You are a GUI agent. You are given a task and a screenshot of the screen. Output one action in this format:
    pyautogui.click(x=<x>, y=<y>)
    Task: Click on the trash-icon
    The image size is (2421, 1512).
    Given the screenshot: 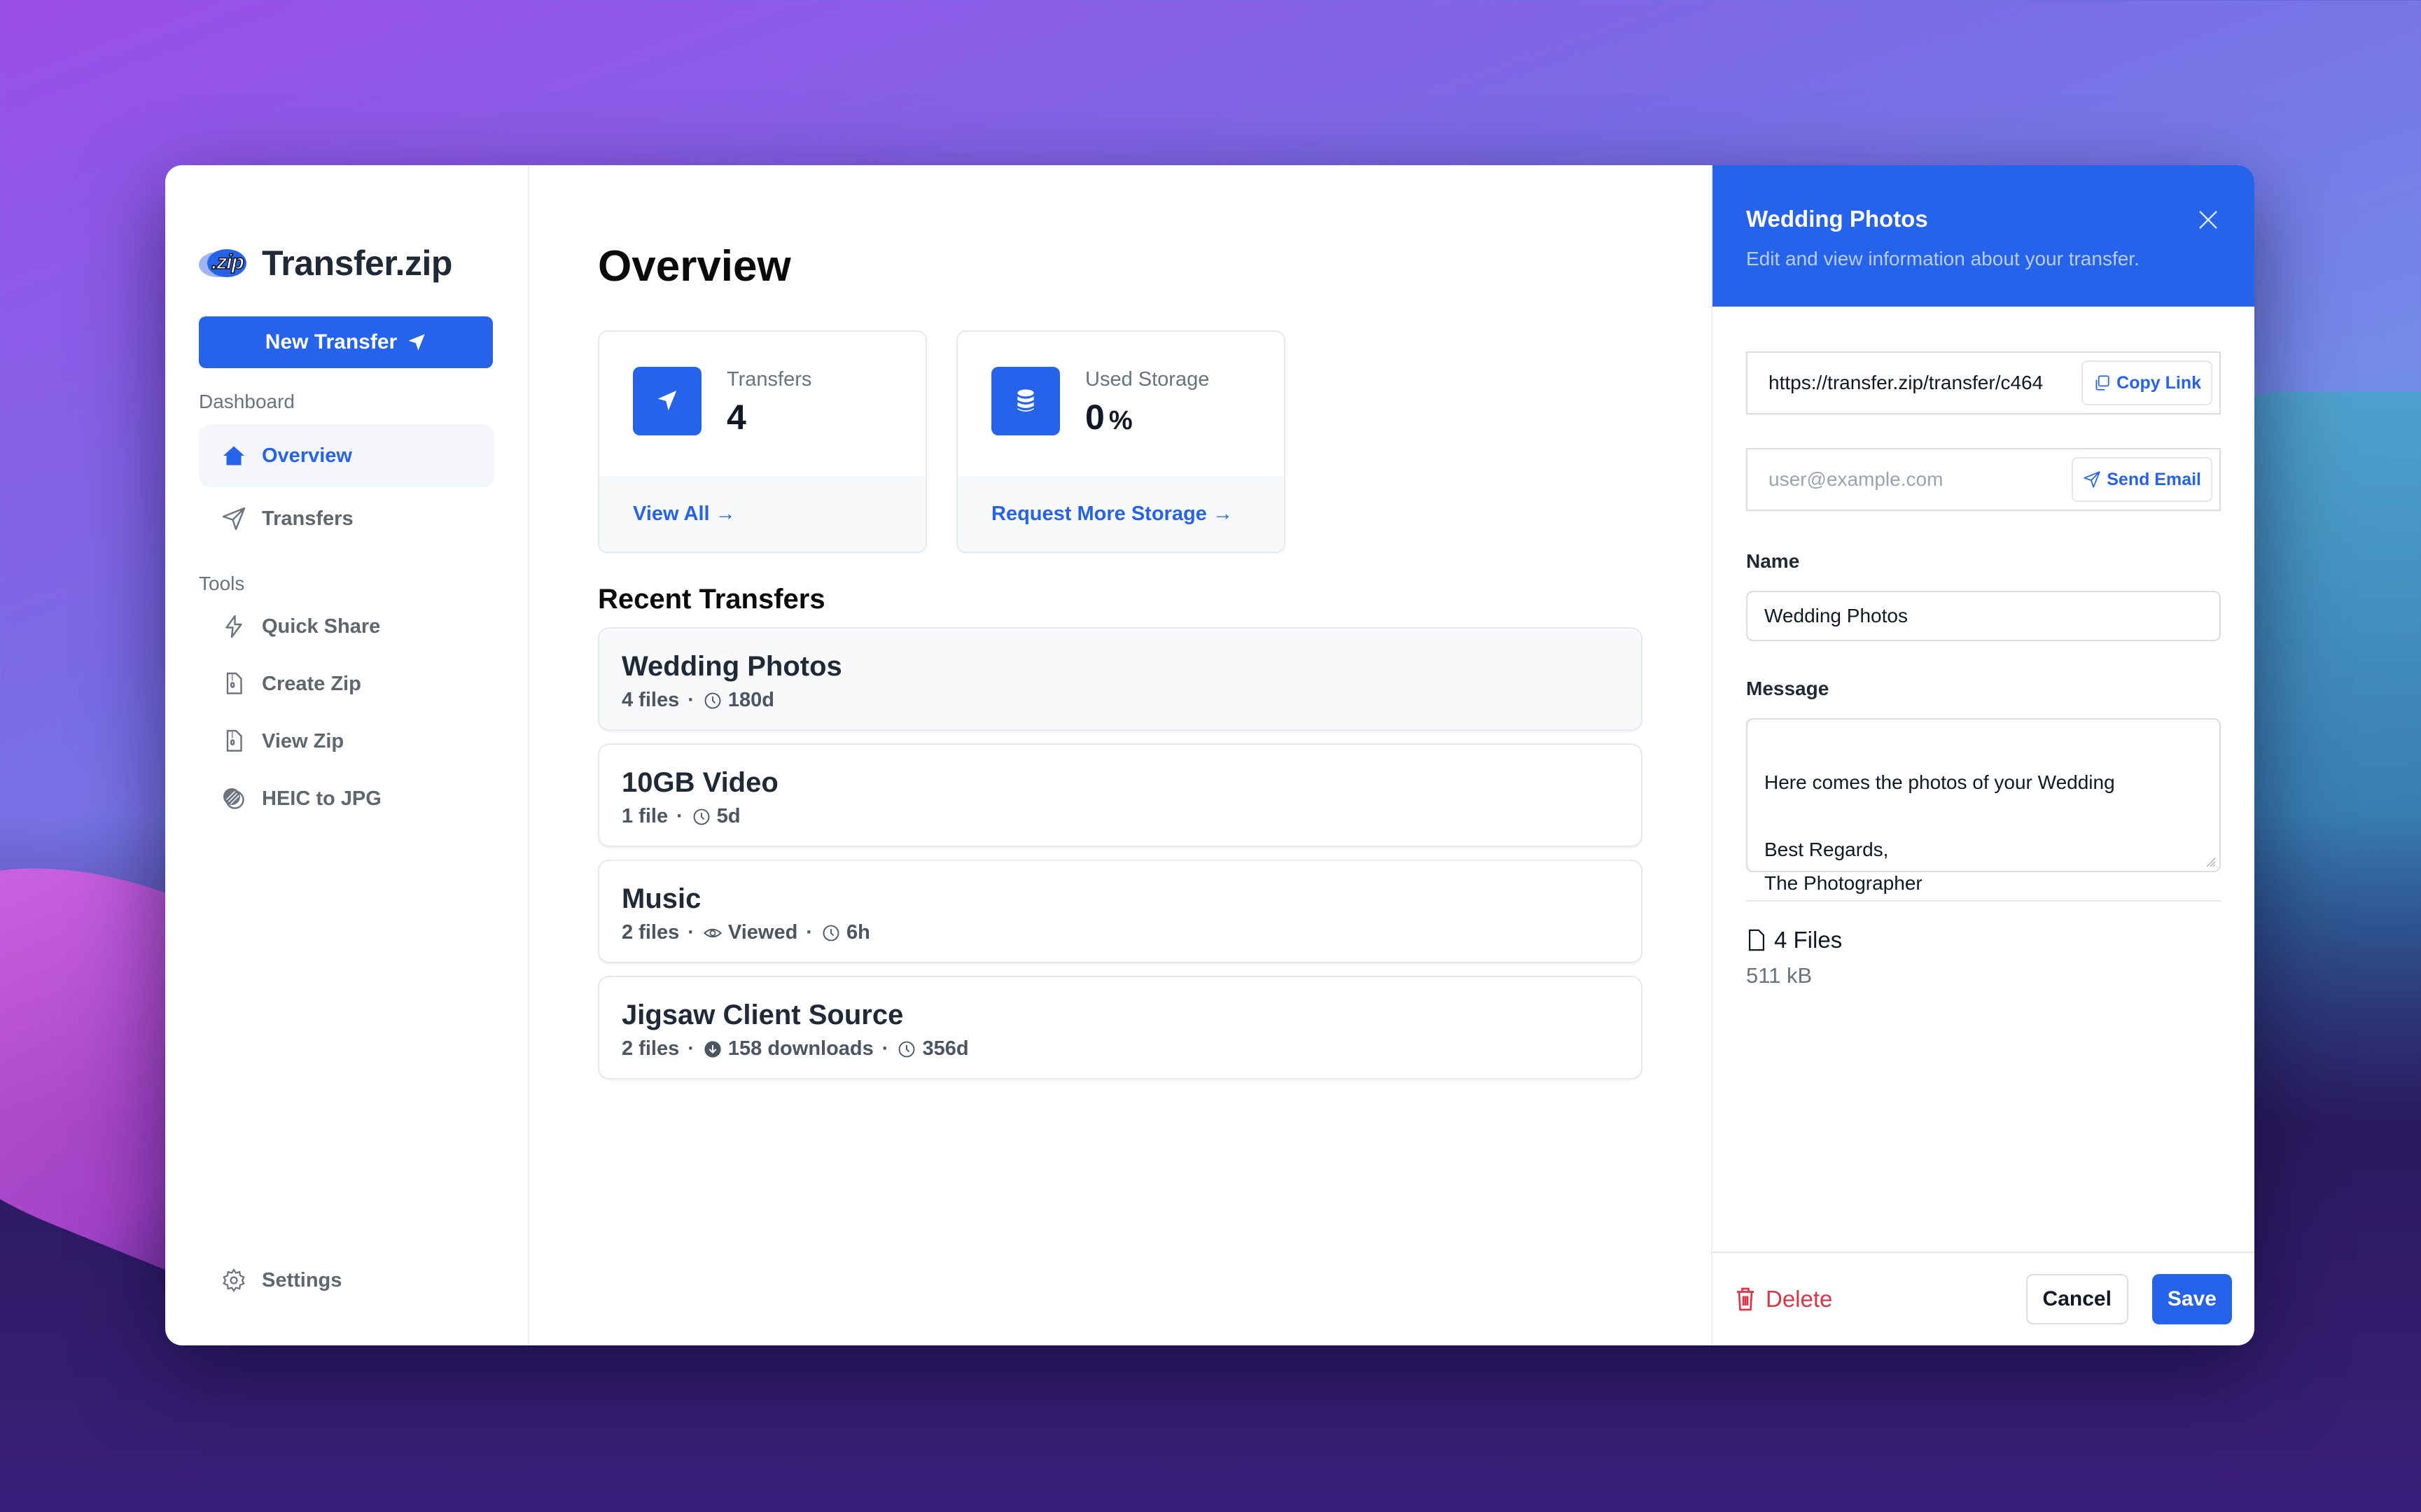 What is the action you would take?
    pyautogui.click(x=1746, y=1299)
    